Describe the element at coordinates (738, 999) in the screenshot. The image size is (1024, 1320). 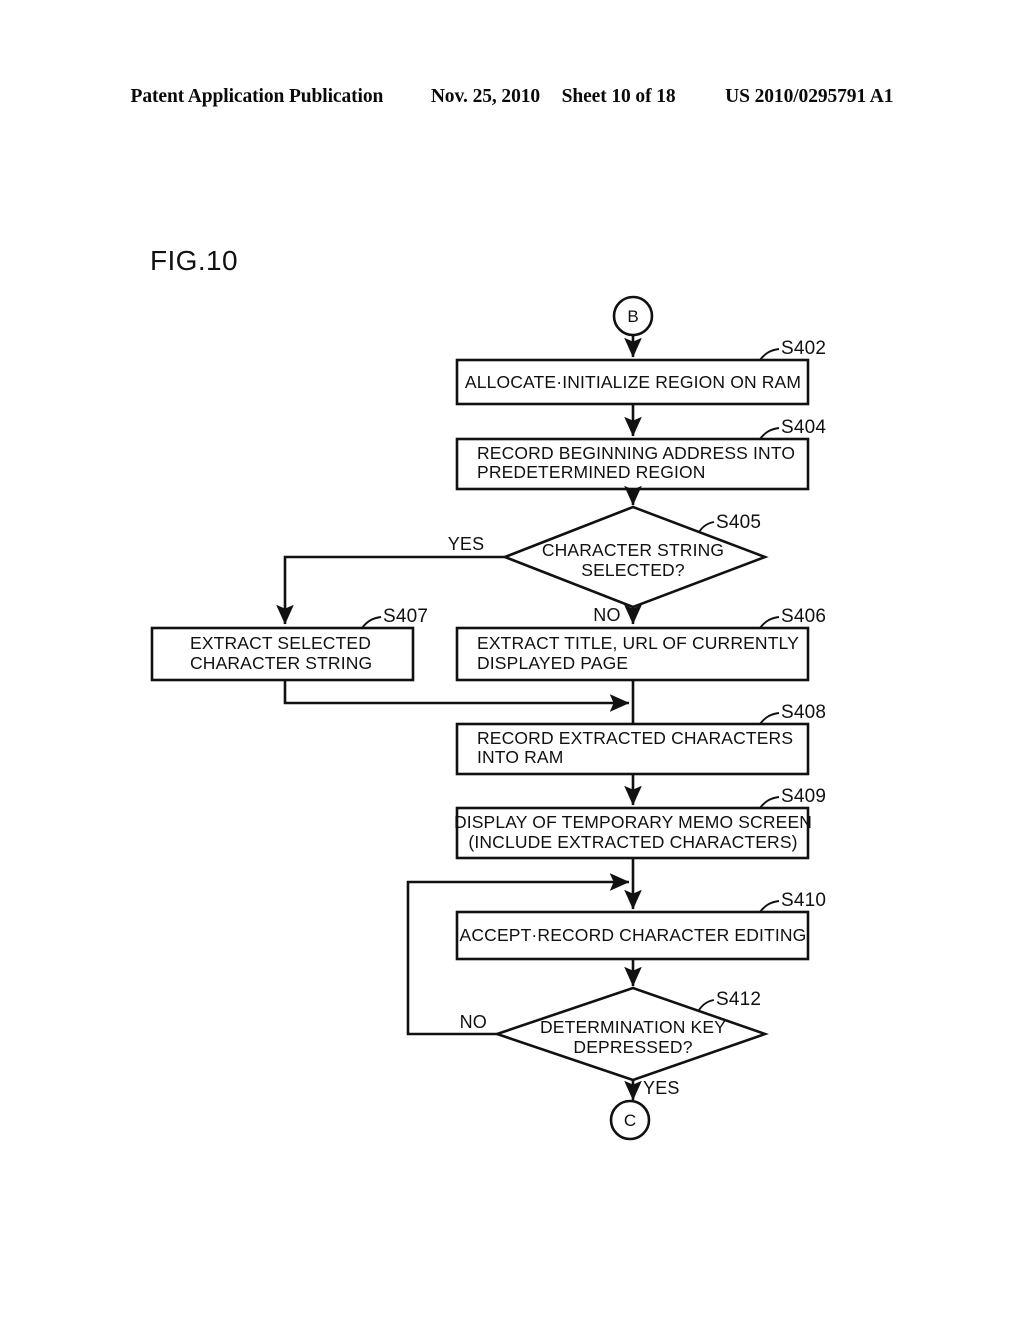
I see `step-label-s412: S412` at that location.